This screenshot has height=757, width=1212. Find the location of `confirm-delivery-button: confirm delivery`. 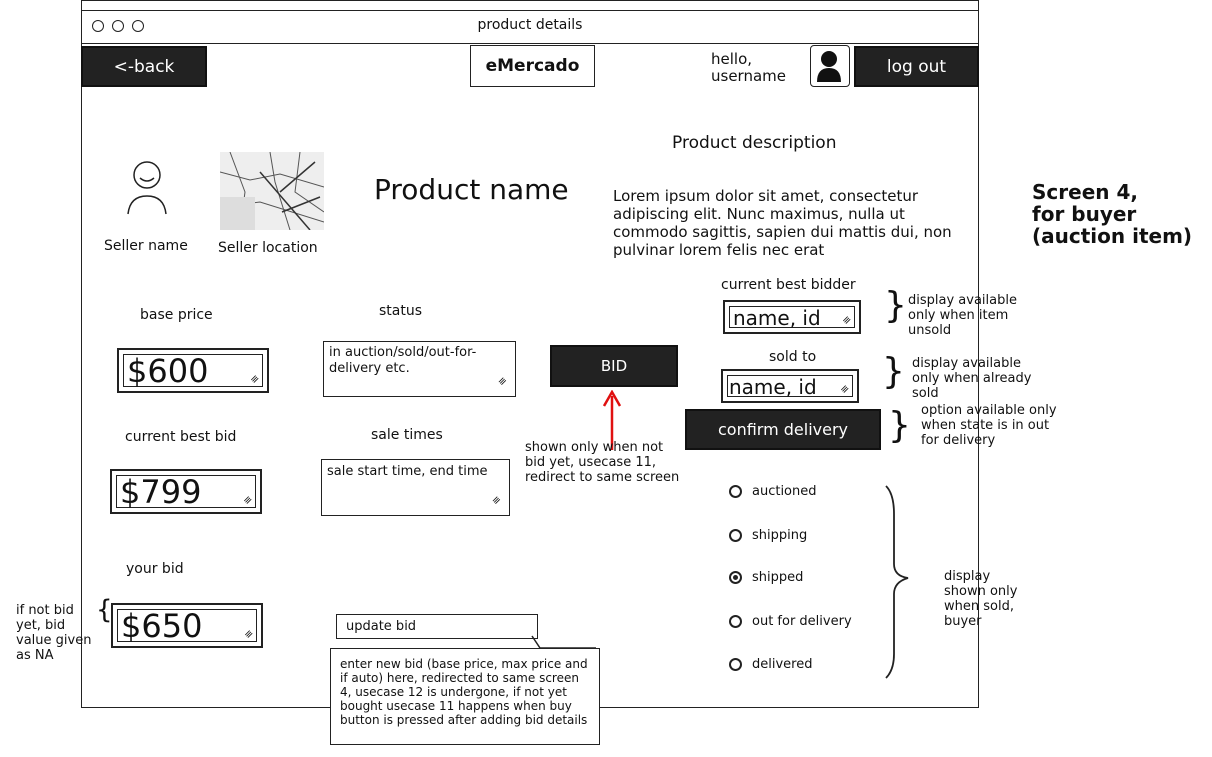

confirm-delivery-button: confirm delivery is located at coordinates (783, 429).